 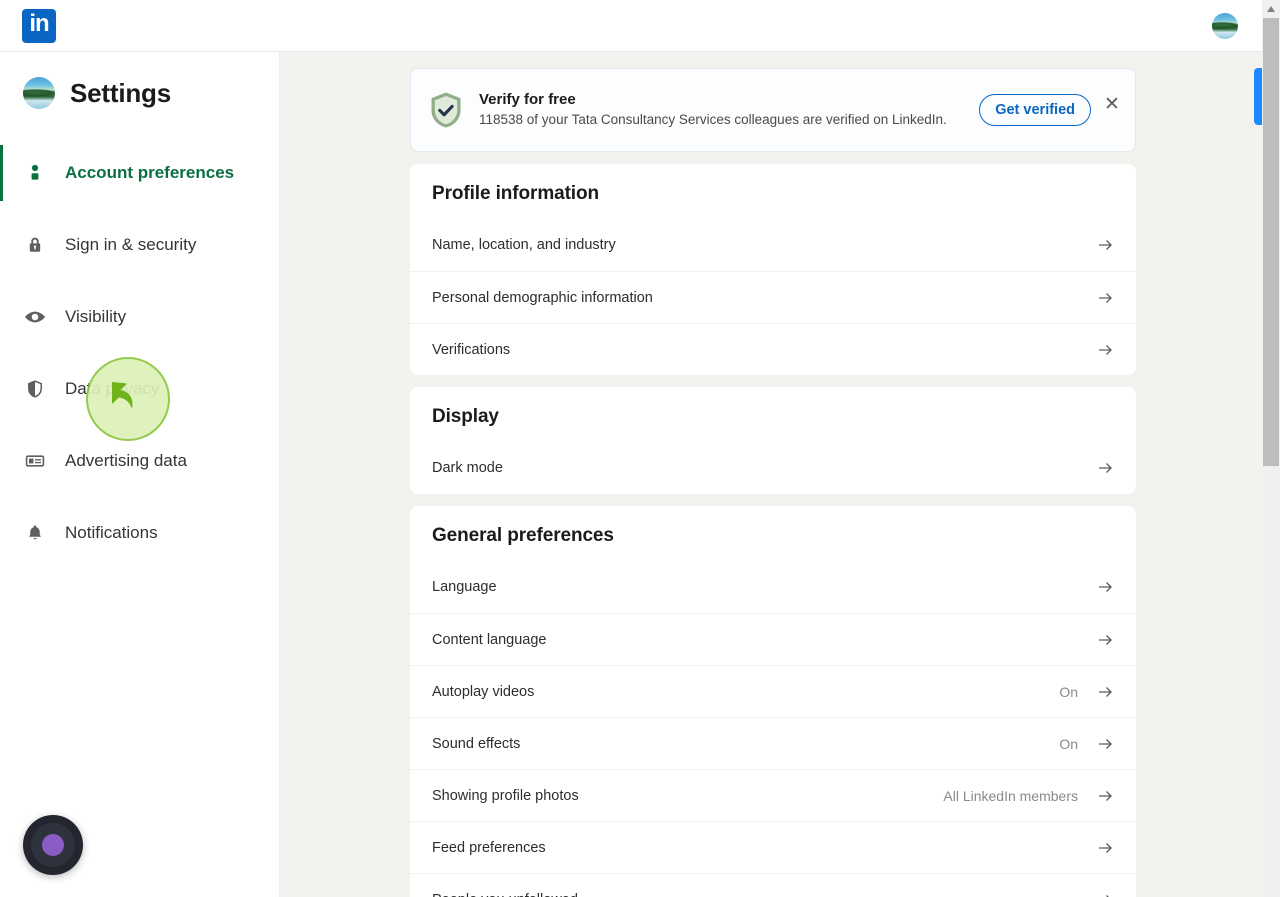 What do you see at coordinates (773, 349) in the screenshot?
I see `setting-row-verifications: Verifications` at bounding box center [773, 349].